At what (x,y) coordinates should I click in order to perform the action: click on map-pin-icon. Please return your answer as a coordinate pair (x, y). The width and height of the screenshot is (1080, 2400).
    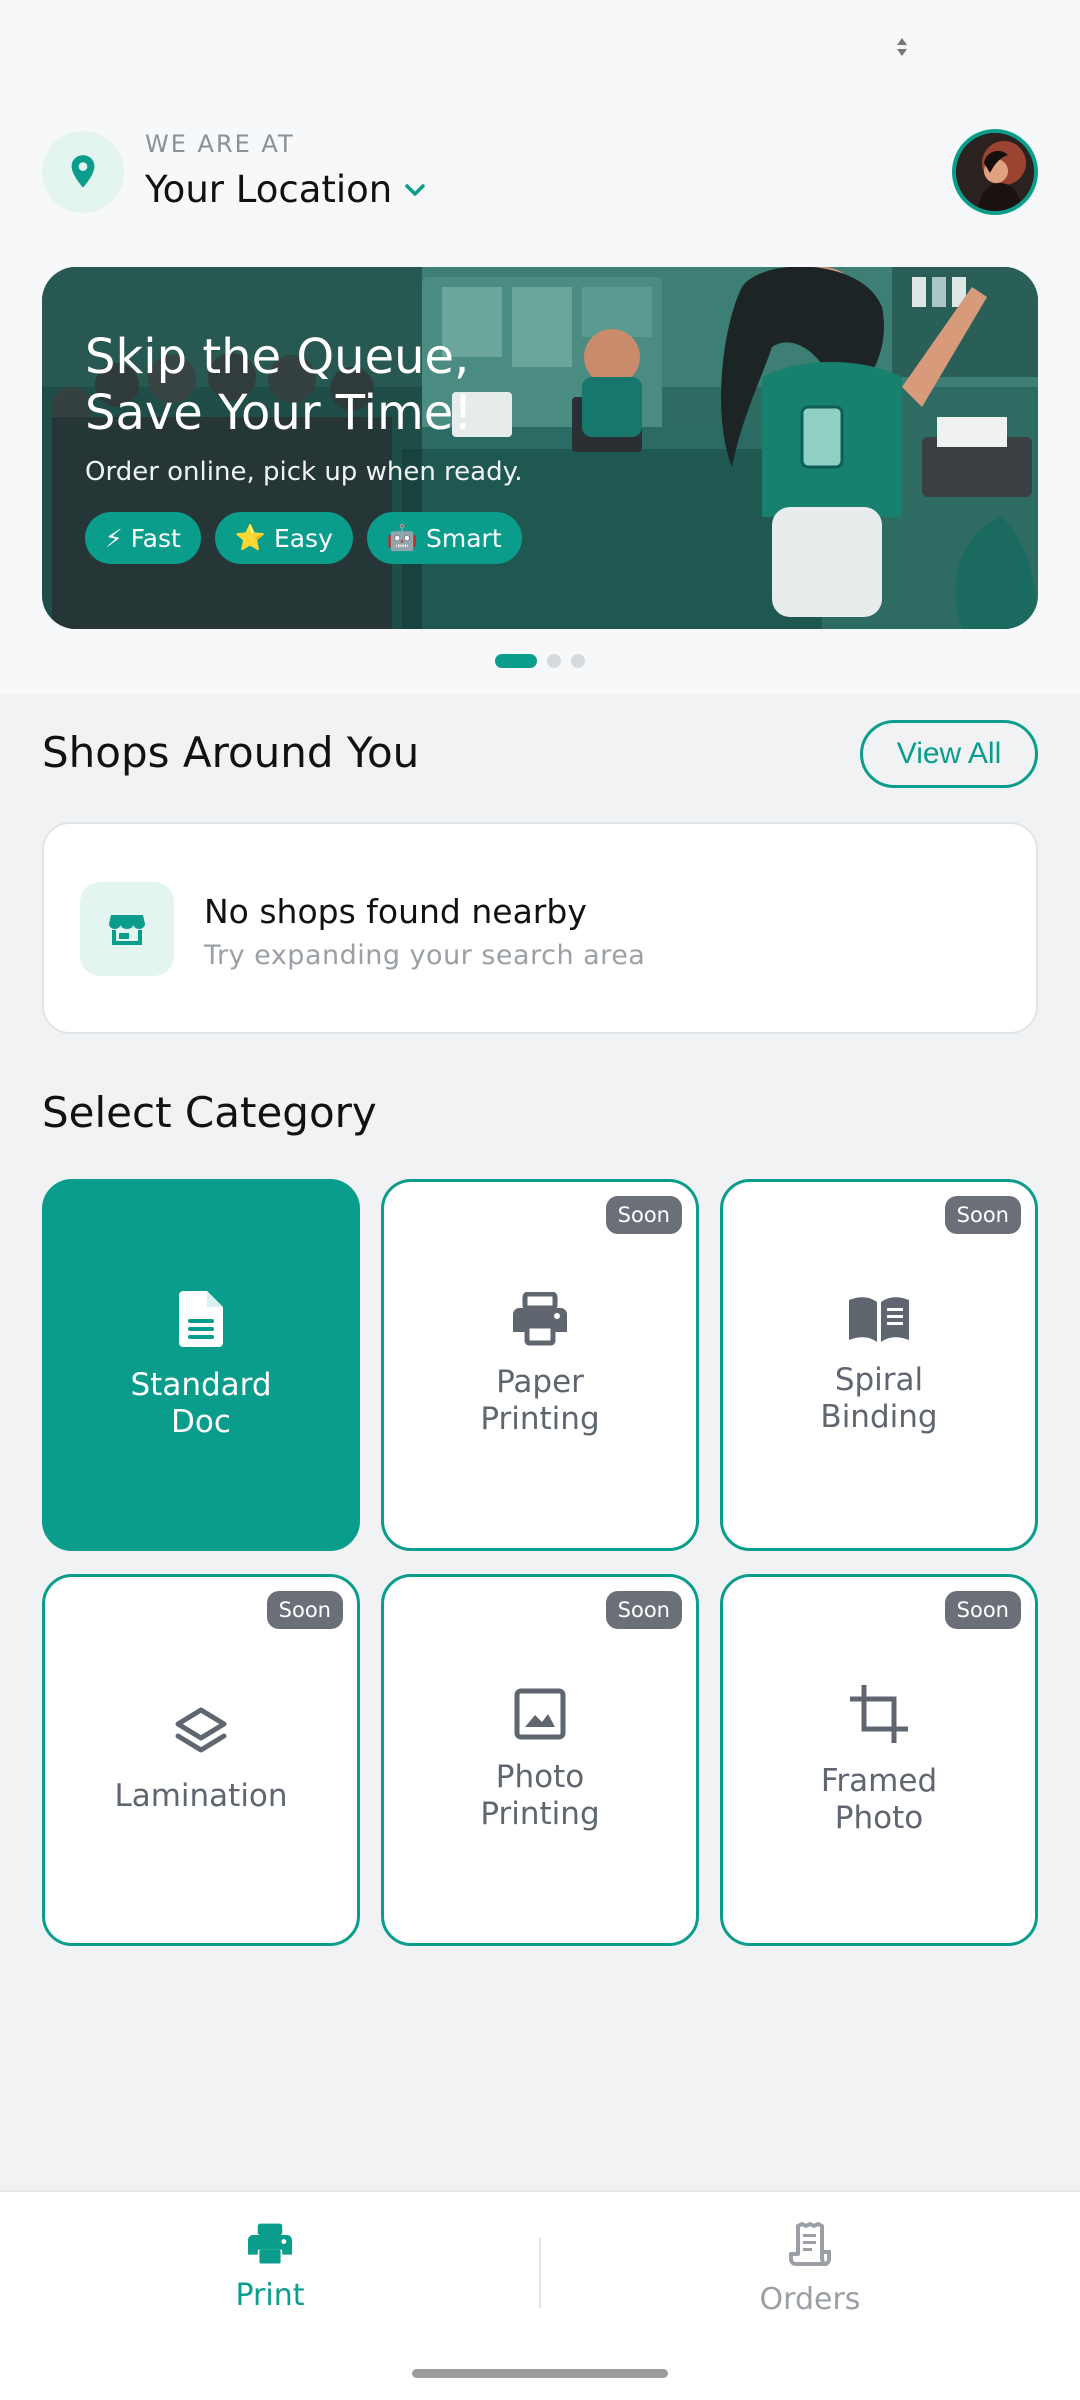
    Looking at the image, I should click on (83, 171).